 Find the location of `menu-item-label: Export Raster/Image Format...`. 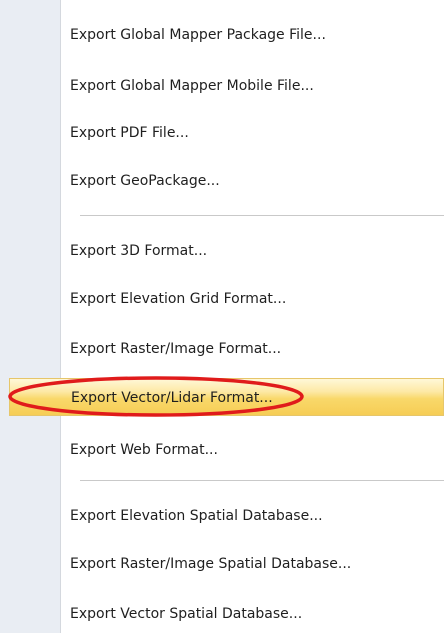

menu-item-label: Export Raster/Image Format... is located at coordinates (176, 349).